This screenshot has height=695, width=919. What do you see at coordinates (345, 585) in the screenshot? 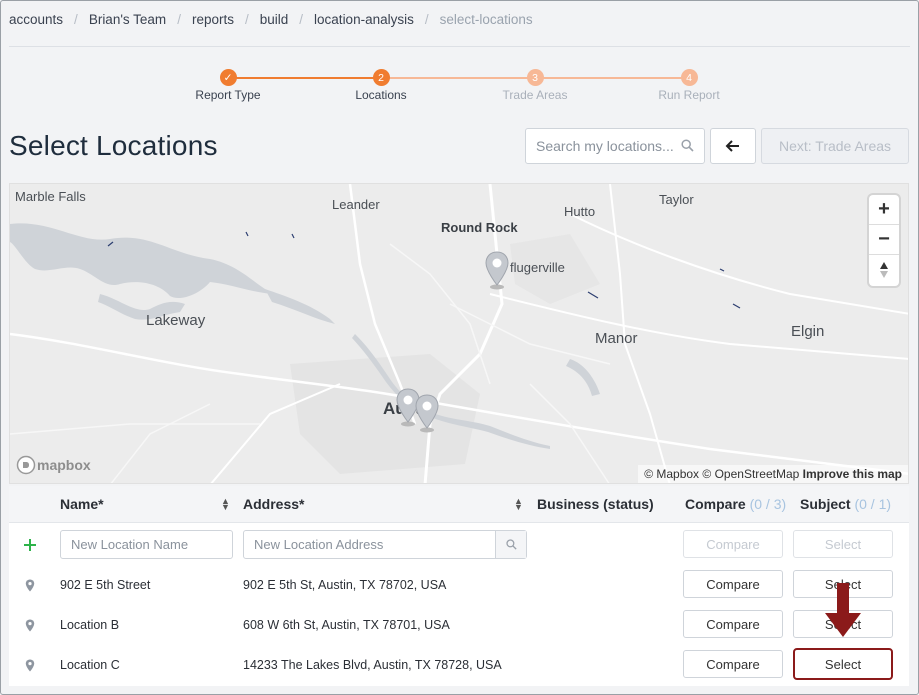
I see `location-address: 902 E 5th St, Austin, TX 78702, USA` at bounding box center [345, 585].